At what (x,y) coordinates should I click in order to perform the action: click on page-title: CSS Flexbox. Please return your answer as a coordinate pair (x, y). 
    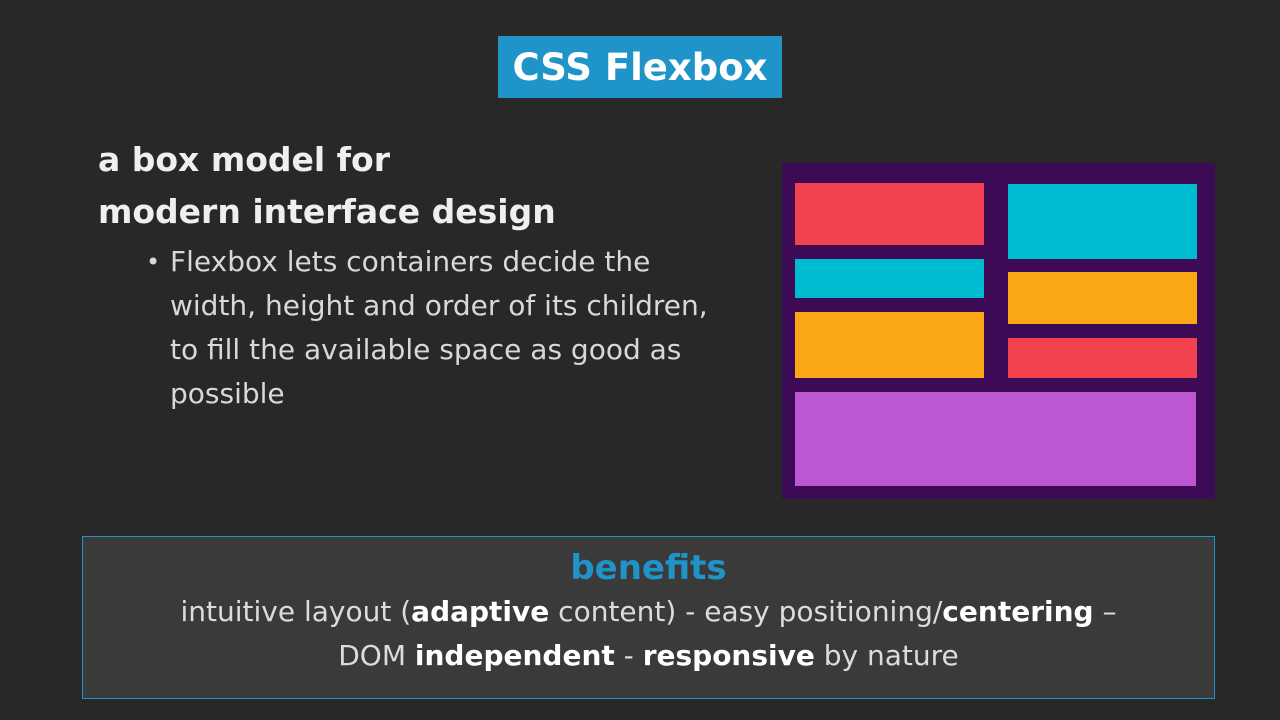
    Looking at the image, I should click on (640, 67).